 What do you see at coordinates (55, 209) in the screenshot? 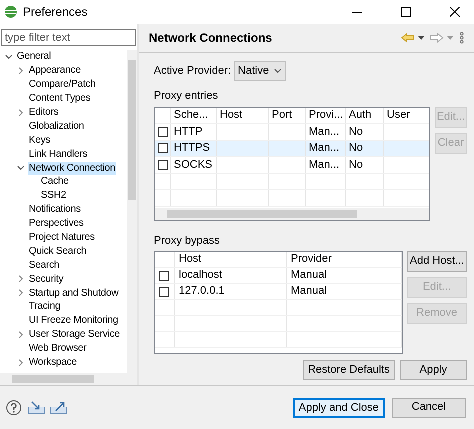
I see `tree-item: Notifications` at bounding box center [55, 209].